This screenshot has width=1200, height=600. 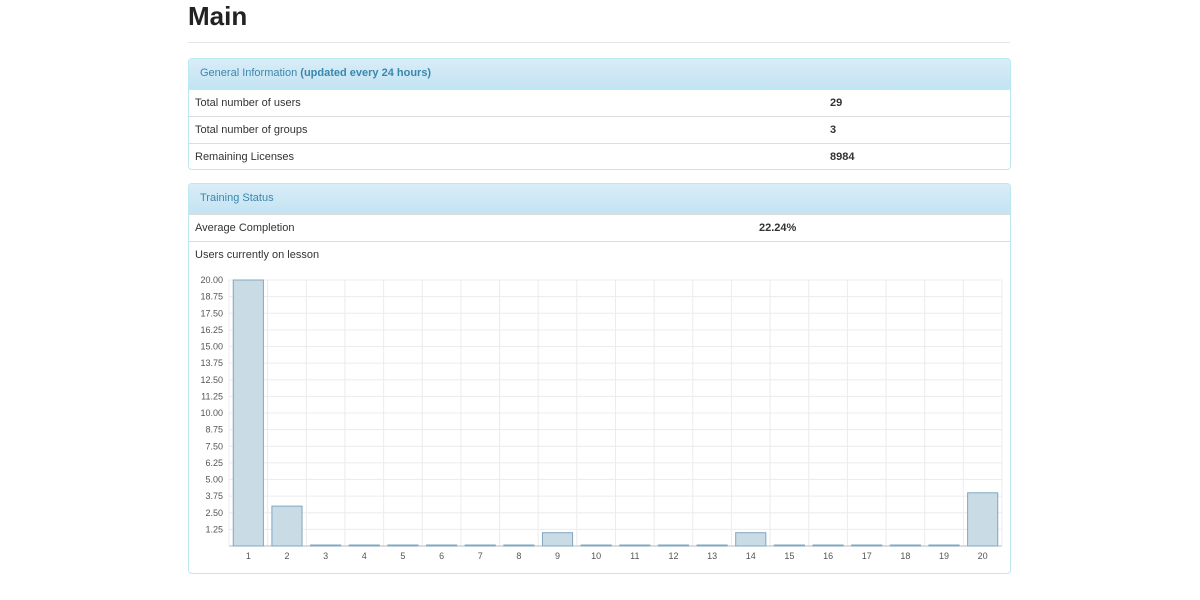 I want to click on remaining-licenses-value: 8984, so click(x=842, y=157).